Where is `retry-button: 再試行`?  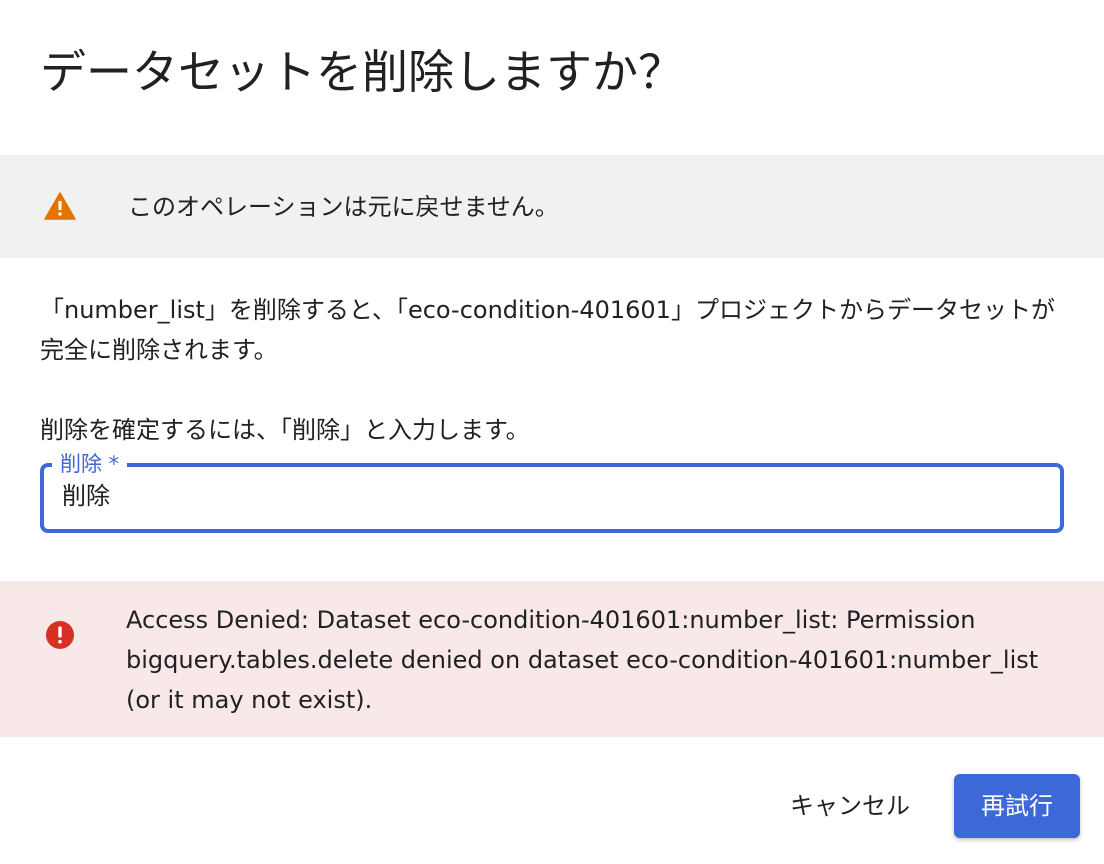 retry-button: 再試行 is located at coordinates (1017, 806).